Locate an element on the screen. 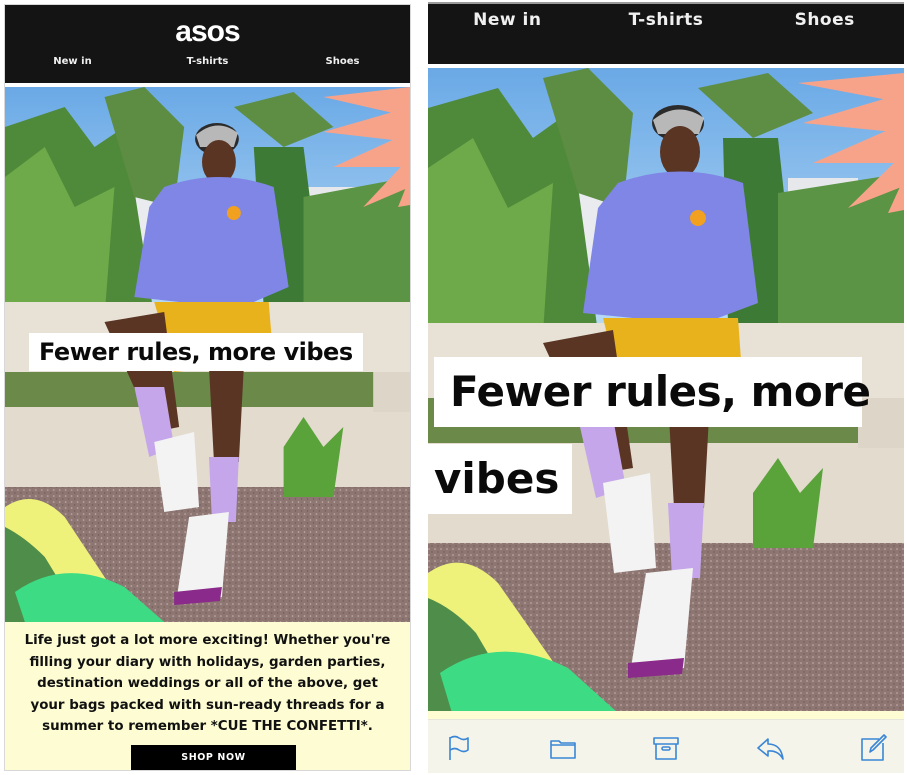  reply-button is located at coordinates (770, 748).